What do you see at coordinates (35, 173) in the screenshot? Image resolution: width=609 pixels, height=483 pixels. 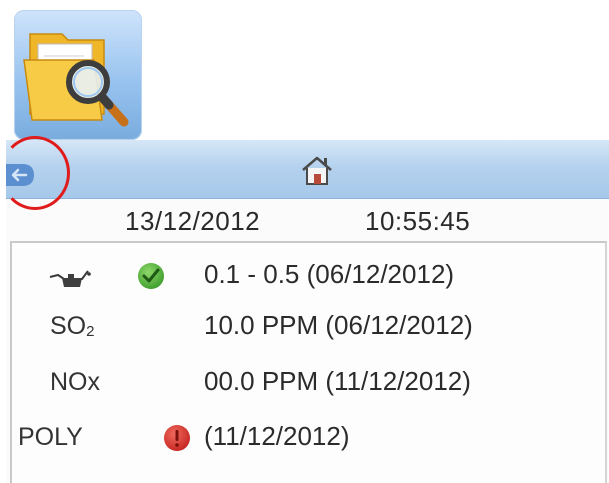 I see `highlight-circle` at bounding box center [35, 173].